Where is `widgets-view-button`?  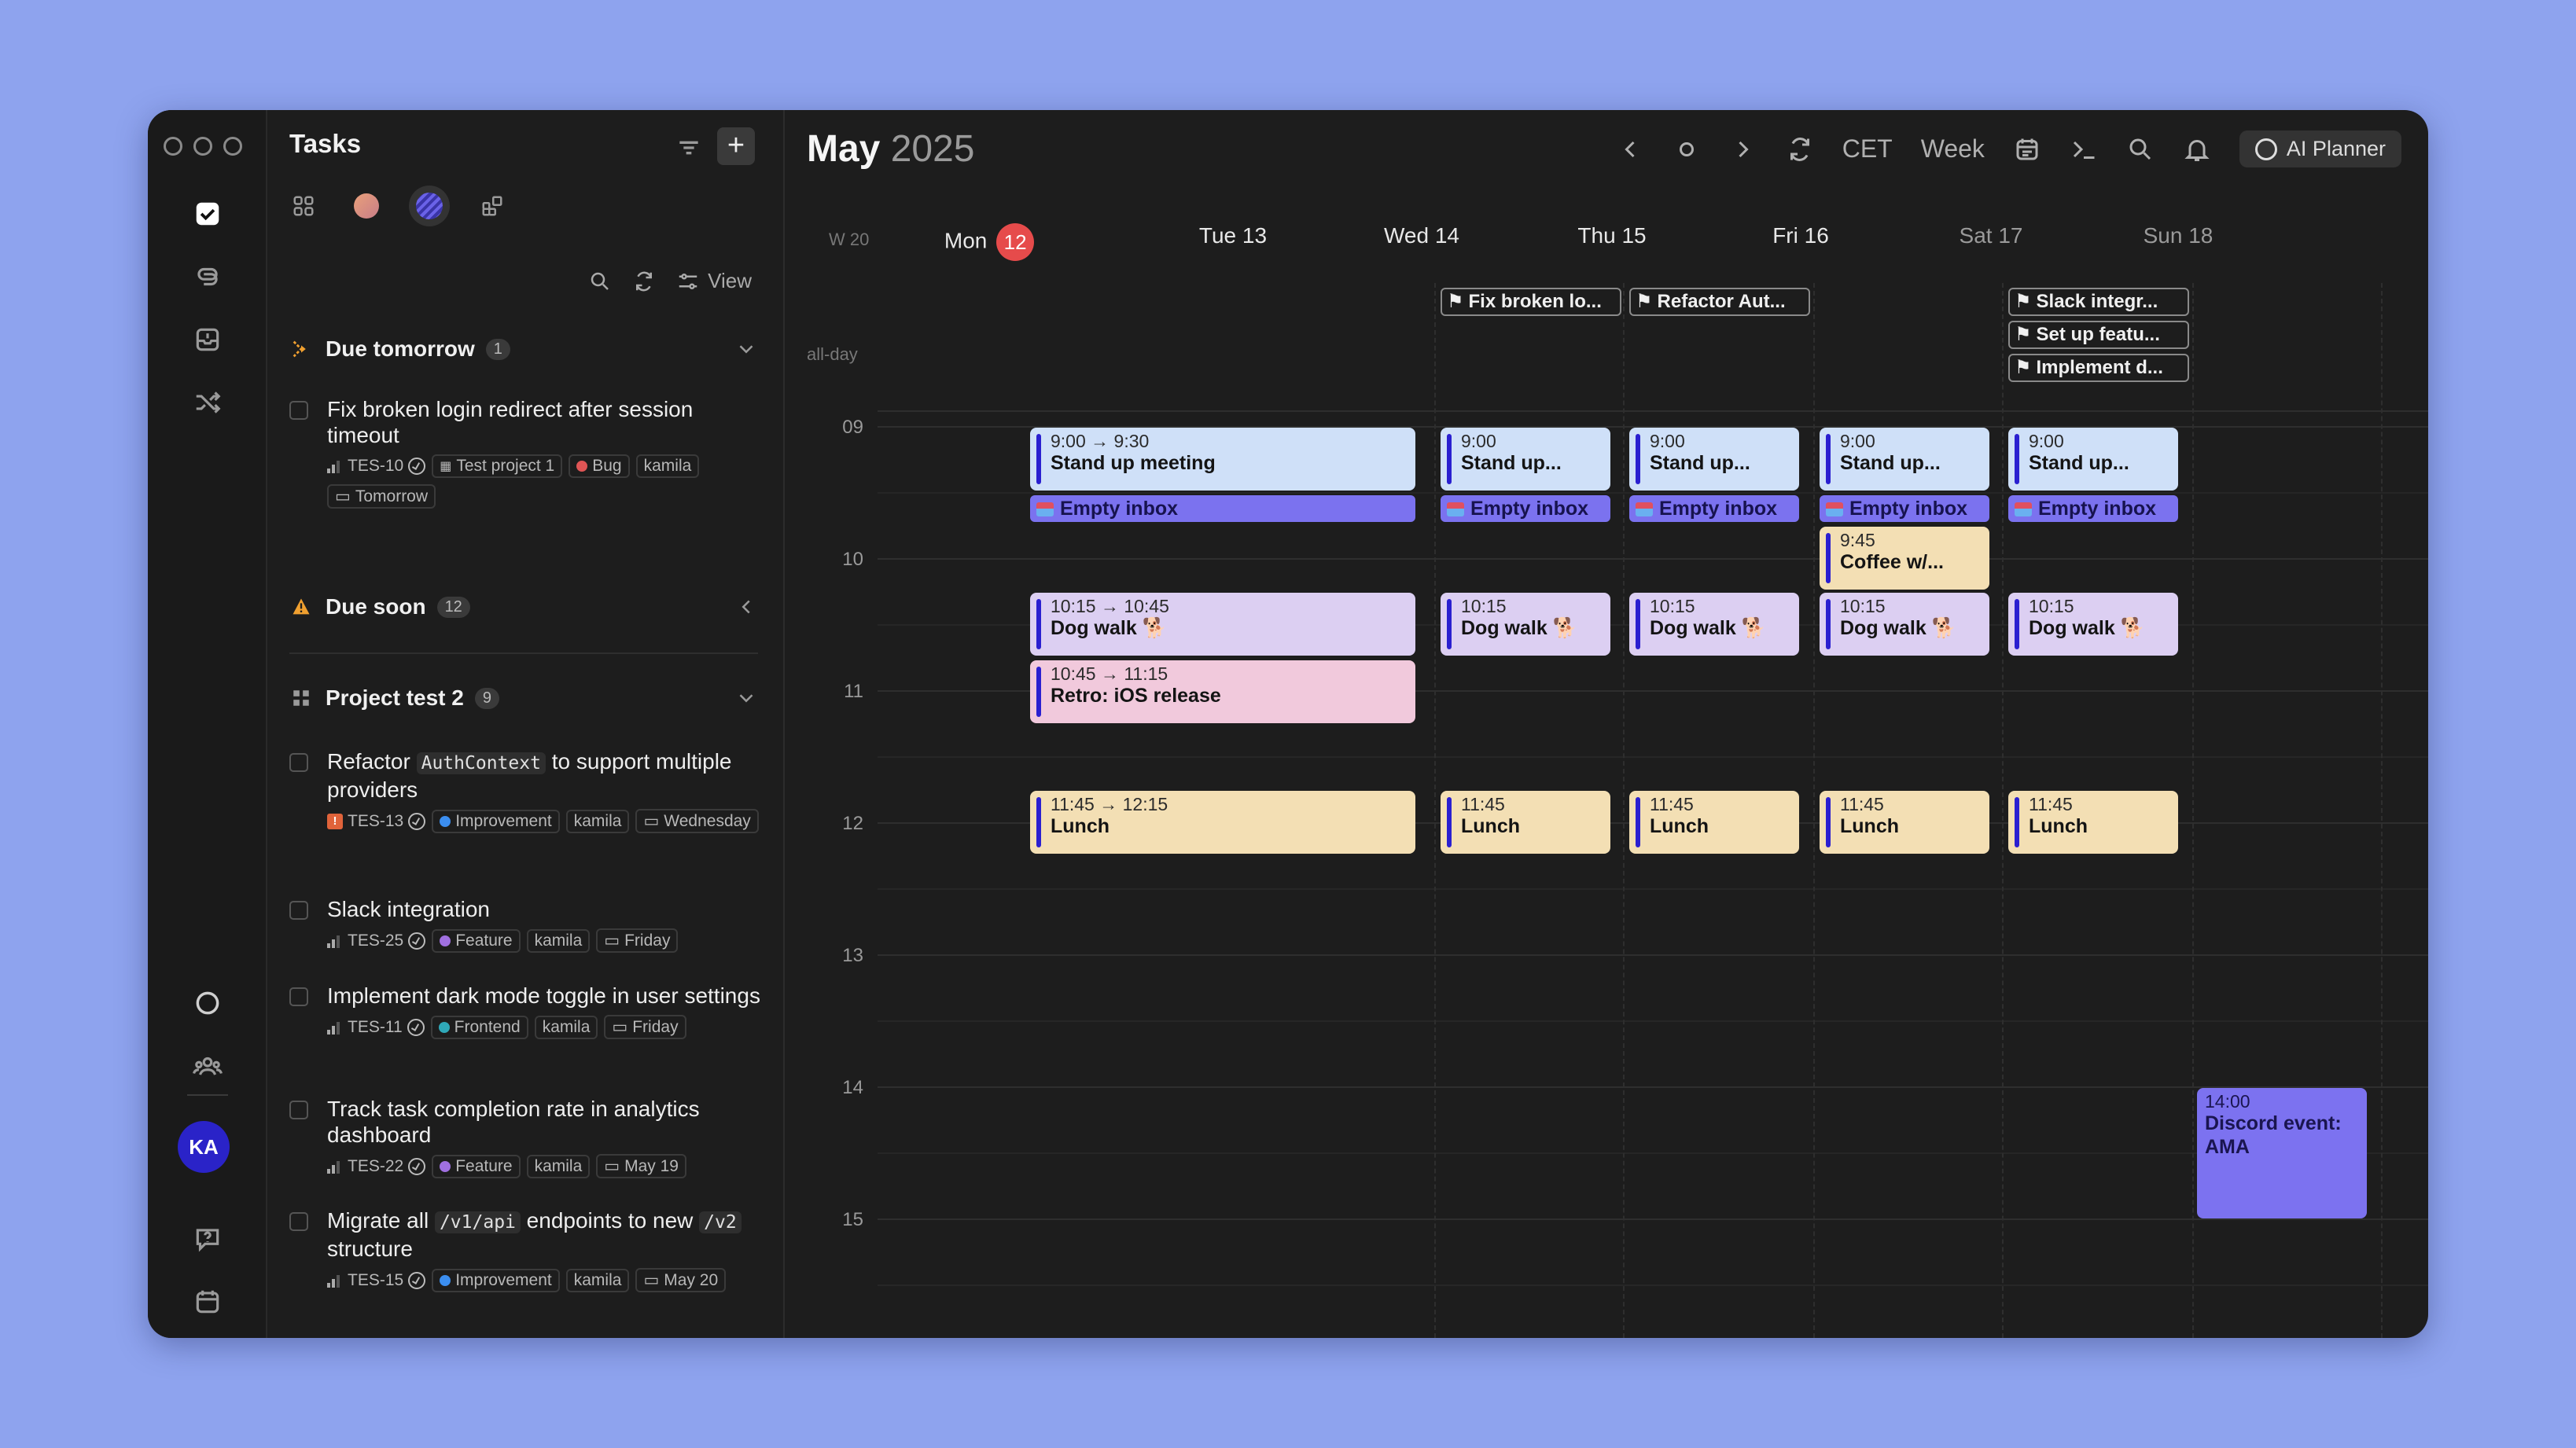 widgets-view-button is located at coordinates (493, 206).